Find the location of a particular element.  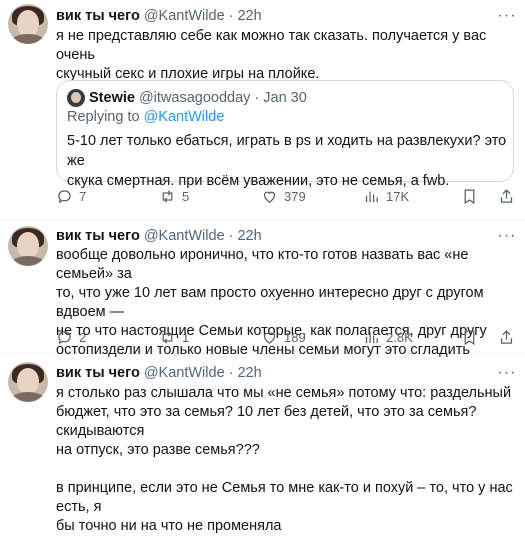

views-button: 17K is located at coordinates (386, 196).